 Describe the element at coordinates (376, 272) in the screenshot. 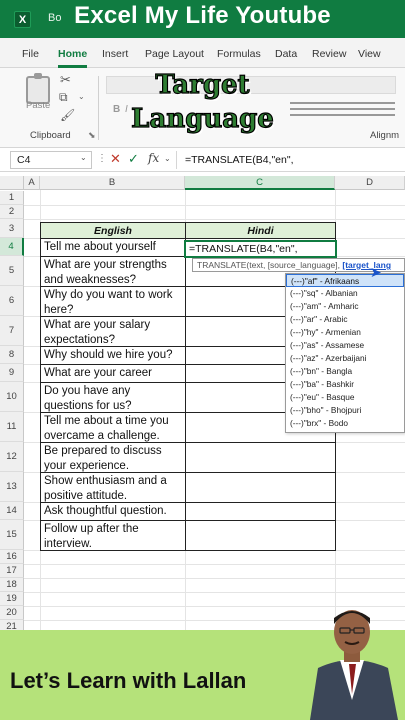

I see `mouse-pointer-icon: ➤` at that location.